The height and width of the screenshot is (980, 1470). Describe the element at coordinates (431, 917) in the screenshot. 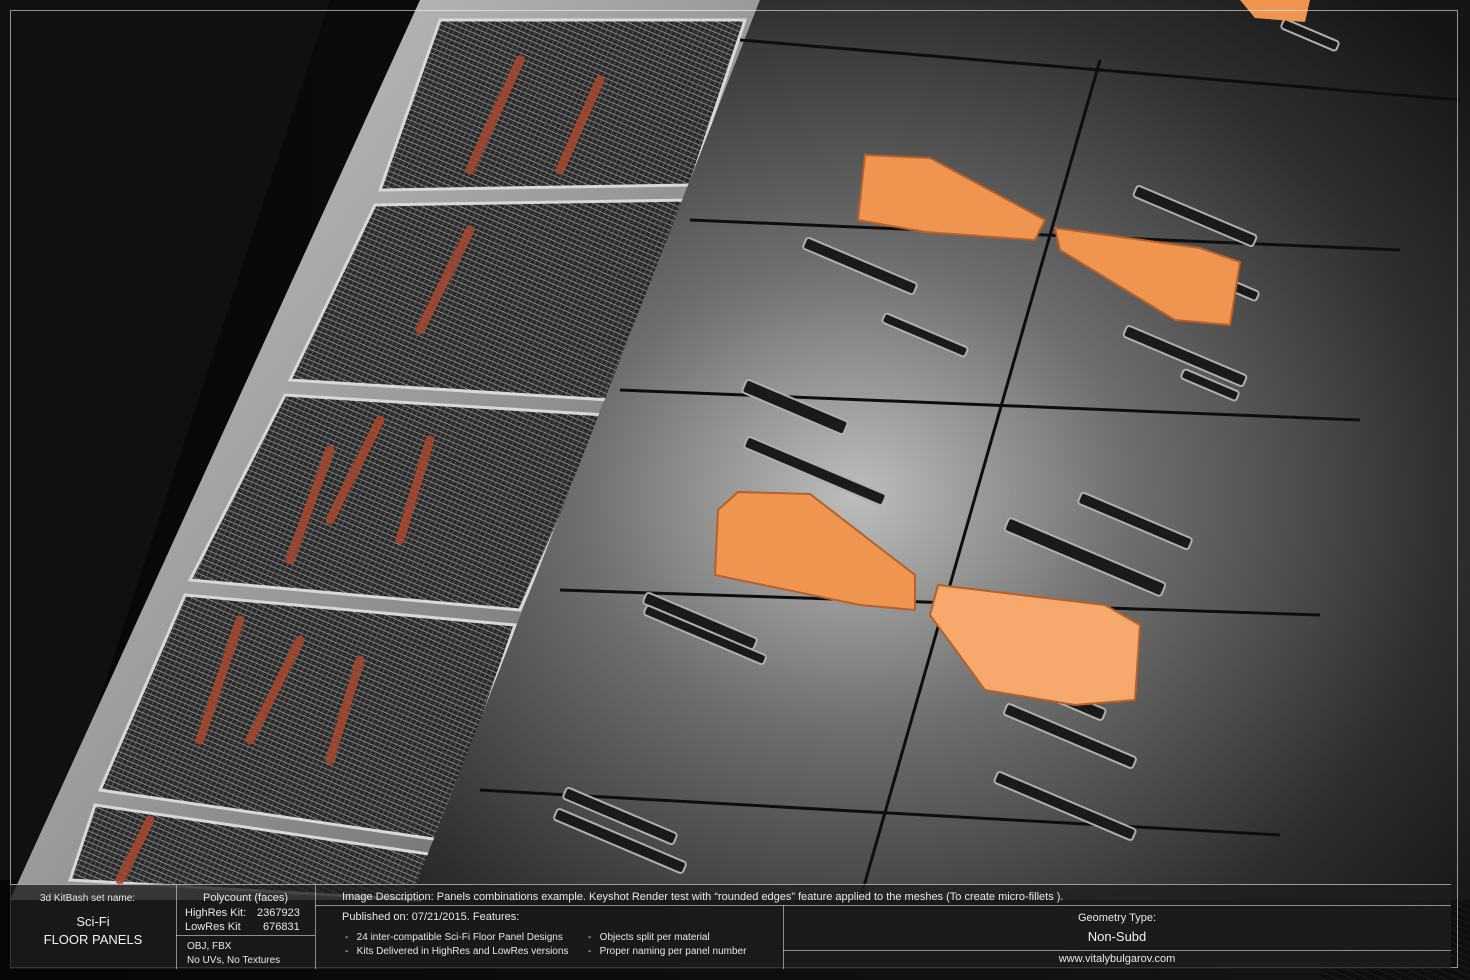

I see `published-date: Published on: 07/21/2015. Features:` at that location.